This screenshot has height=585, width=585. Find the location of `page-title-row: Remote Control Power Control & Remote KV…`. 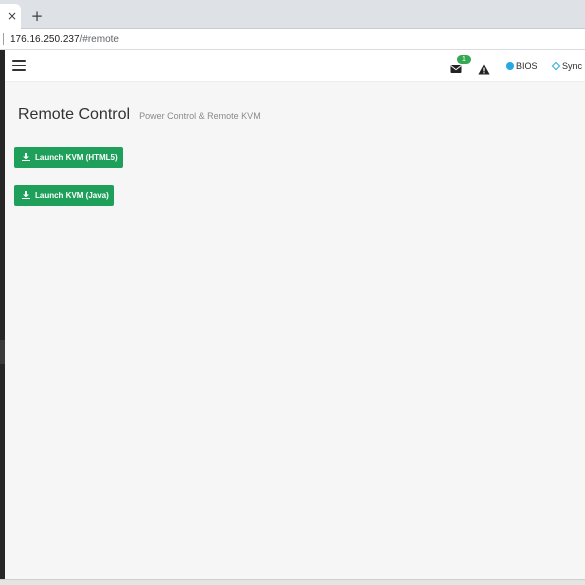

page-title-row: Remote Control Power Control & Remote KV… is located at coordinates (139, 114).